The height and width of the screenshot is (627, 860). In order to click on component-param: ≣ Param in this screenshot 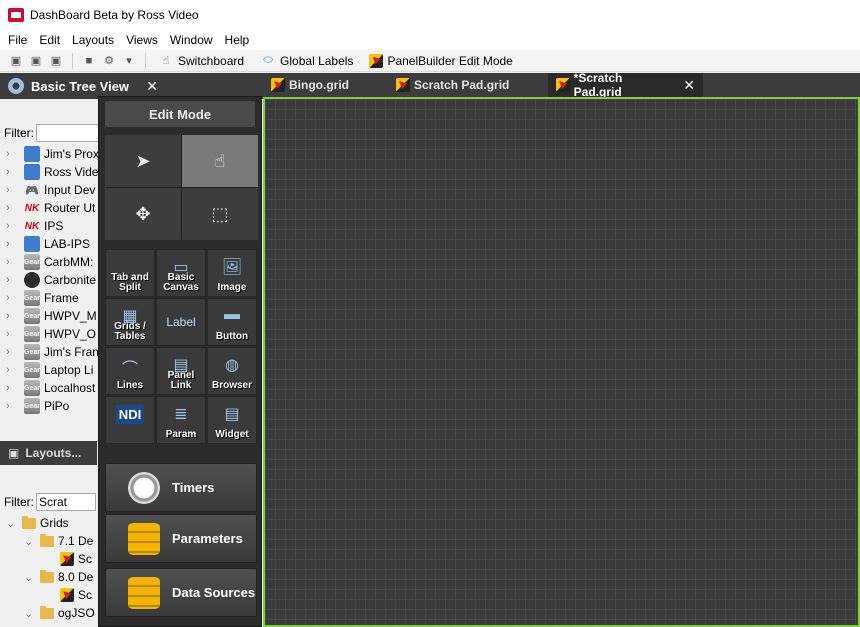, I will do `click(181, 420)`.